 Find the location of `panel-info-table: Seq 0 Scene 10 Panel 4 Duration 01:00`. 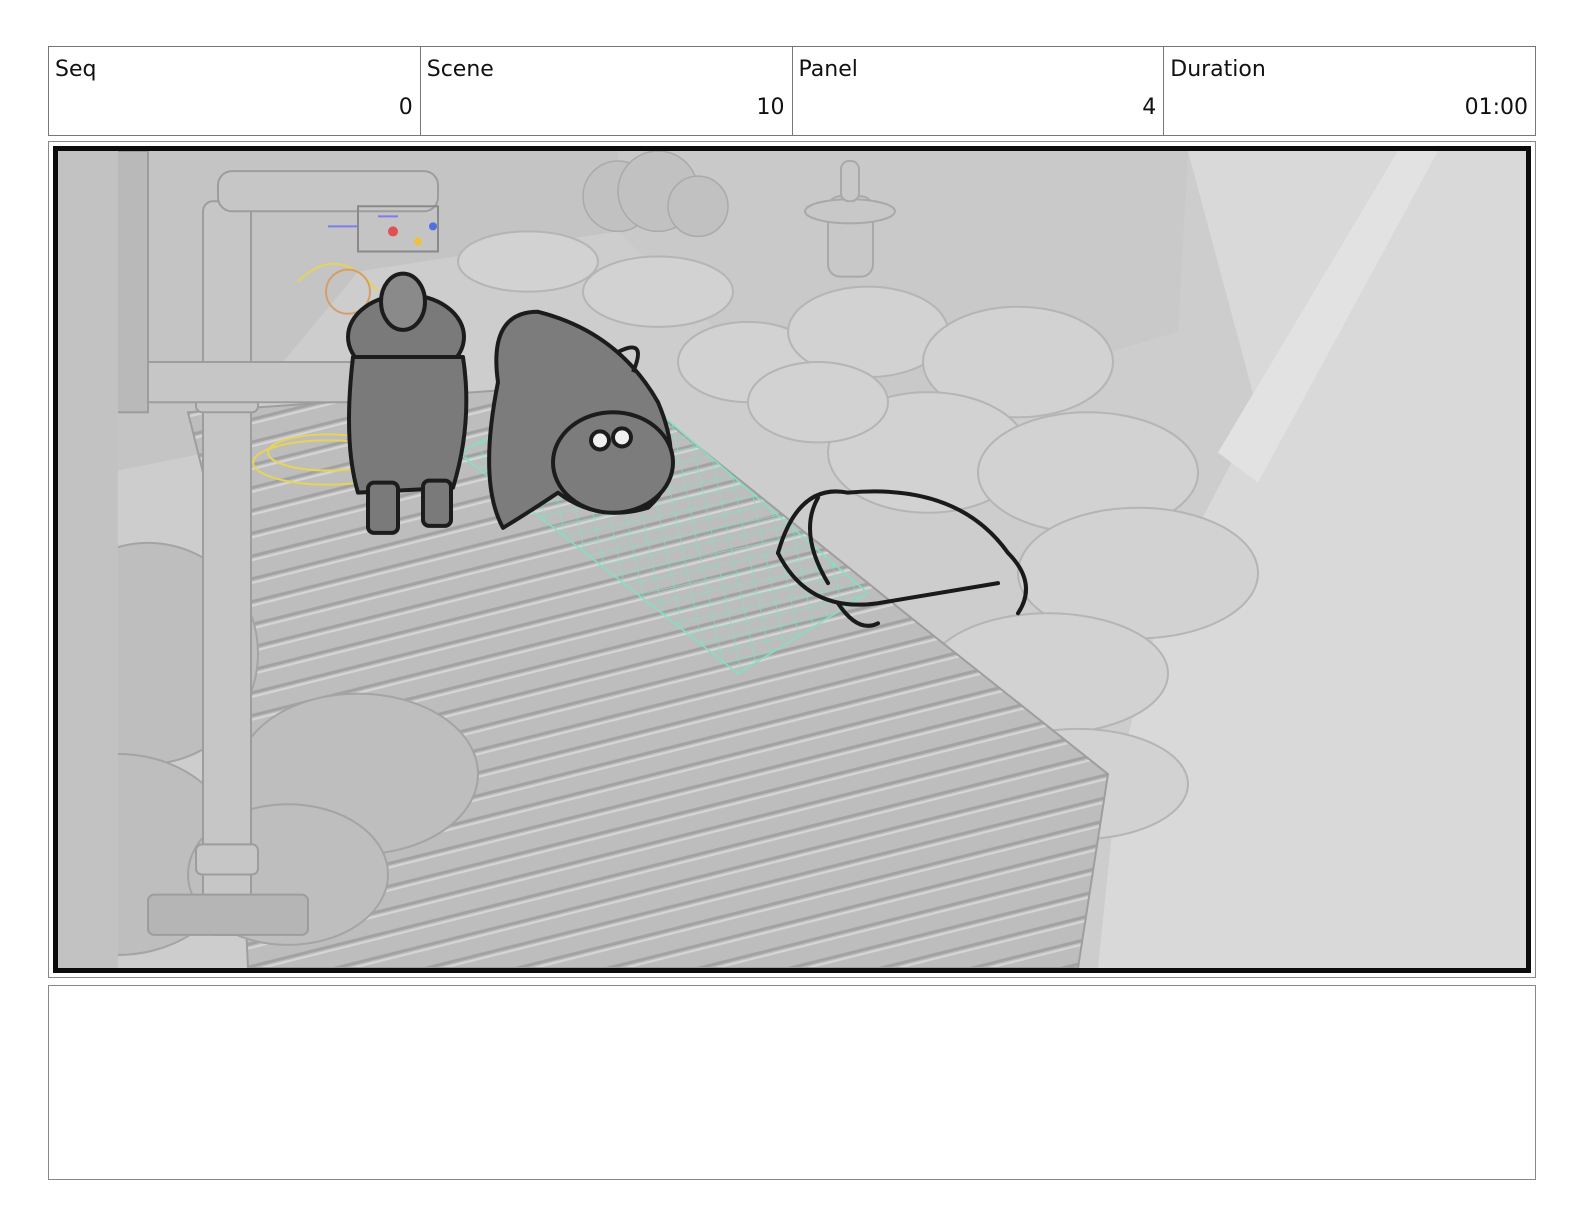

panel-info-table: Seq 0 Scene 10 Panel 4 Duration 01:00 is located at coordinates (792, 91).